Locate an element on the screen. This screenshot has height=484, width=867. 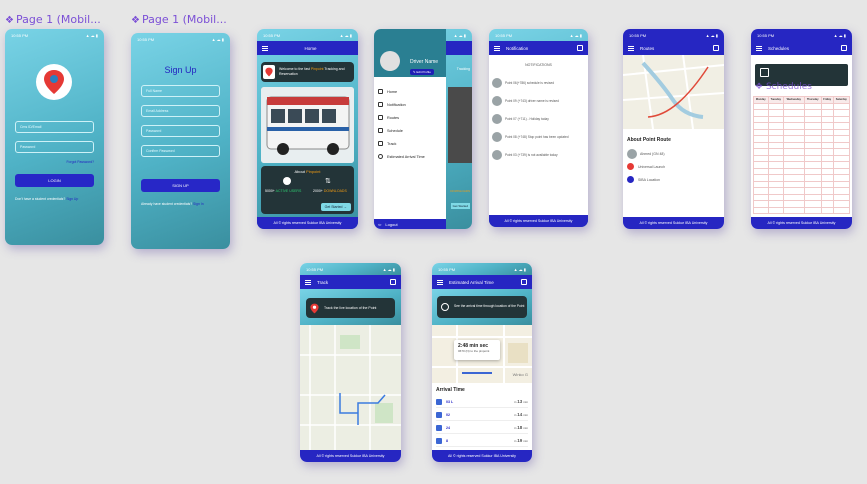
track-card: Track the live location of the Point is located at coordinates (350, 308).